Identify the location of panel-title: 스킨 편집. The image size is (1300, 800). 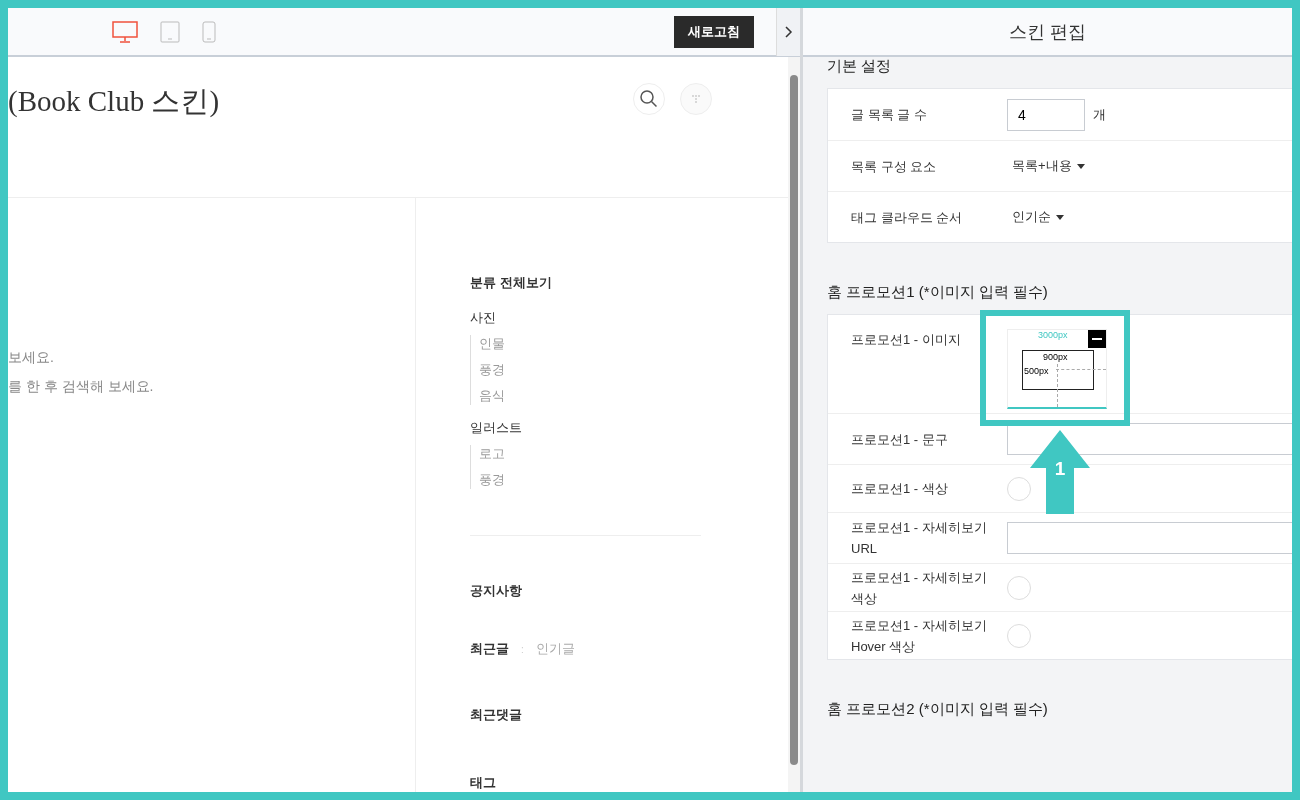
(1047, 32).